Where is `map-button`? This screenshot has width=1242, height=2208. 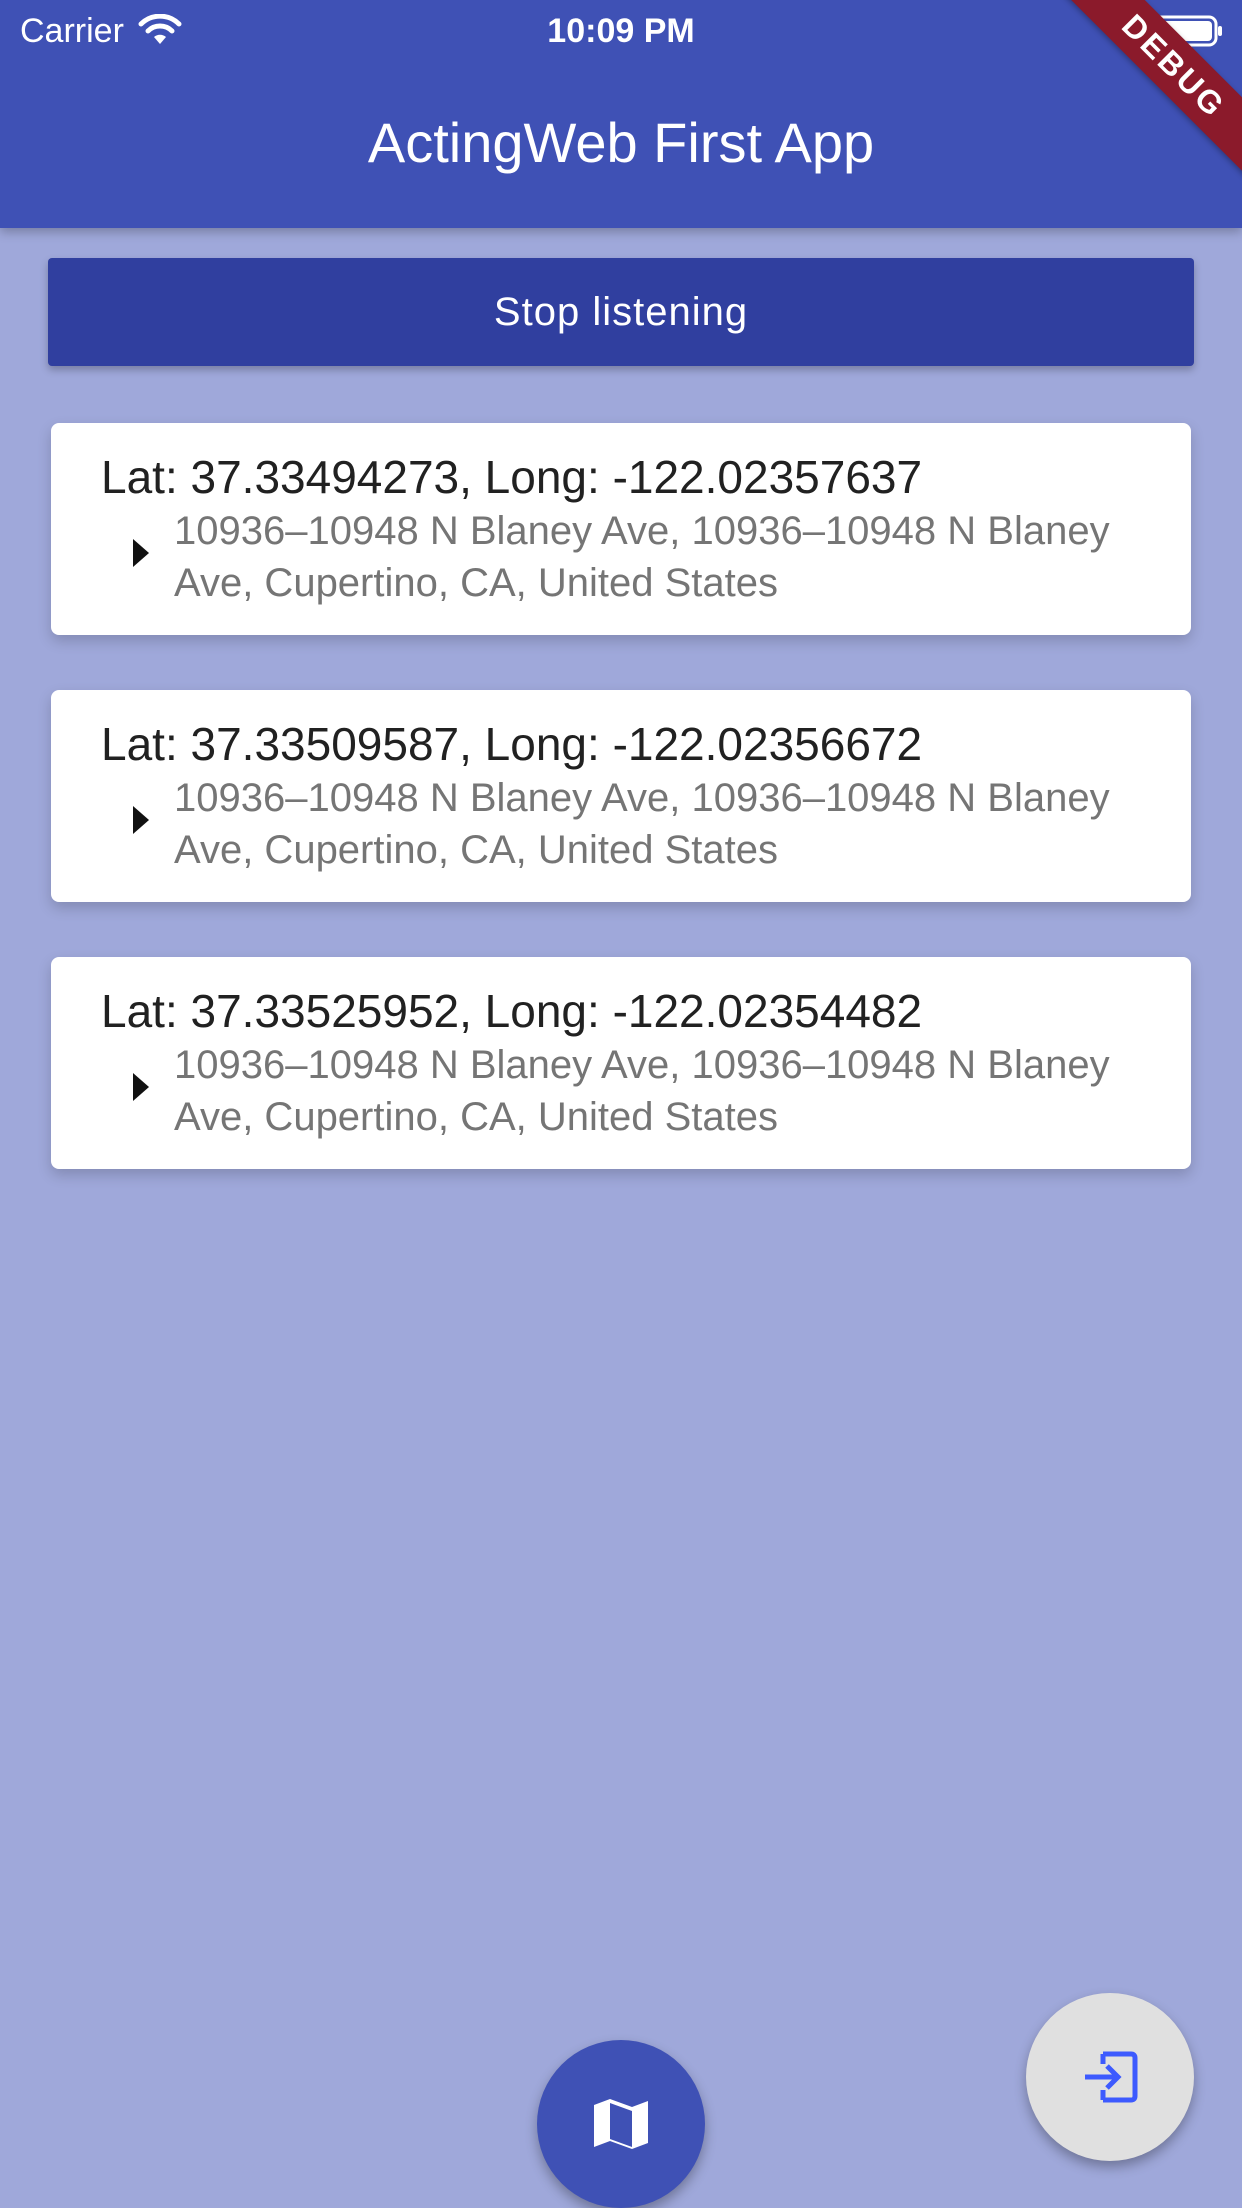 map-button is located at coordinates (621, 2124).